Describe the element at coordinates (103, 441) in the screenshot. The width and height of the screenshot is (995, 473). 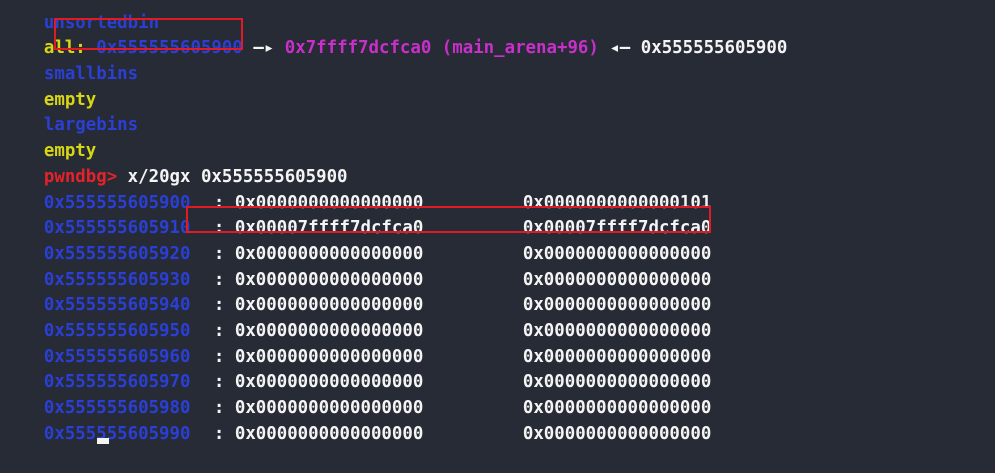
I see `terminal-cursor` at that location.